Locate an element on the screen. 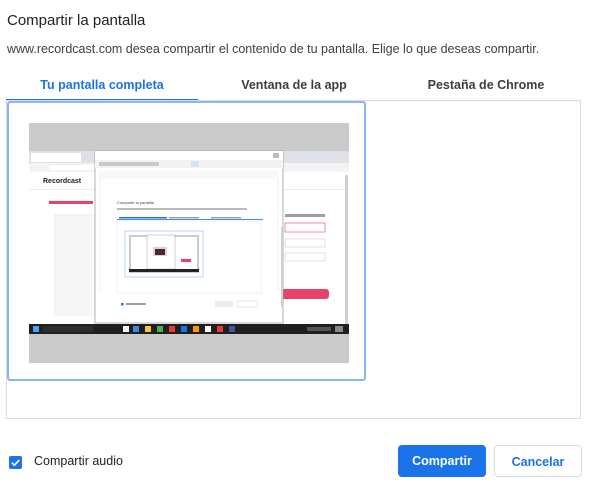 This screenshot has width=592, height=489. share-button: Compartir is located at coordinates (442, 461).